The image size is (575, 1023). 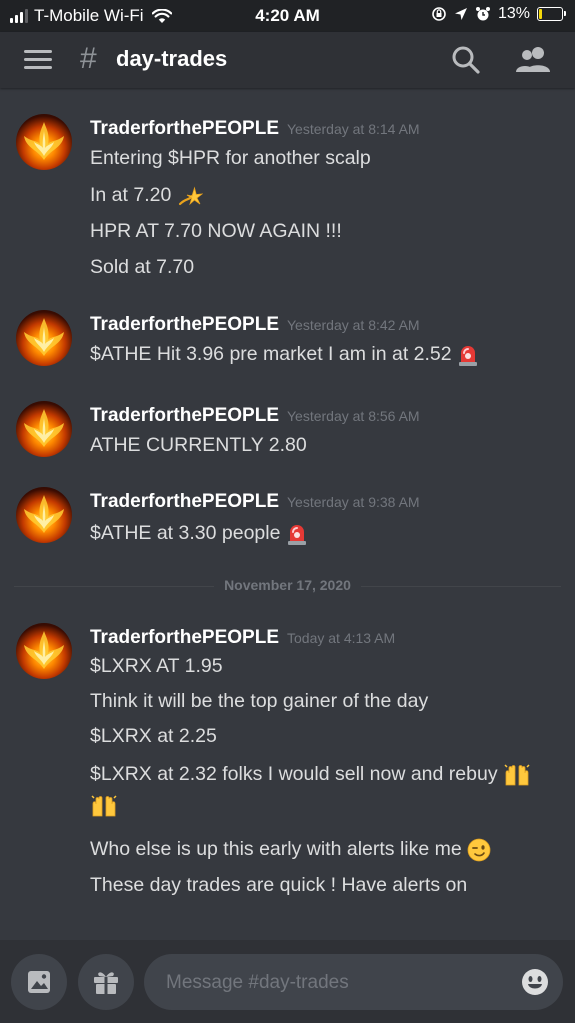 I want to click on signal-icon, so click(x=19, y=16).